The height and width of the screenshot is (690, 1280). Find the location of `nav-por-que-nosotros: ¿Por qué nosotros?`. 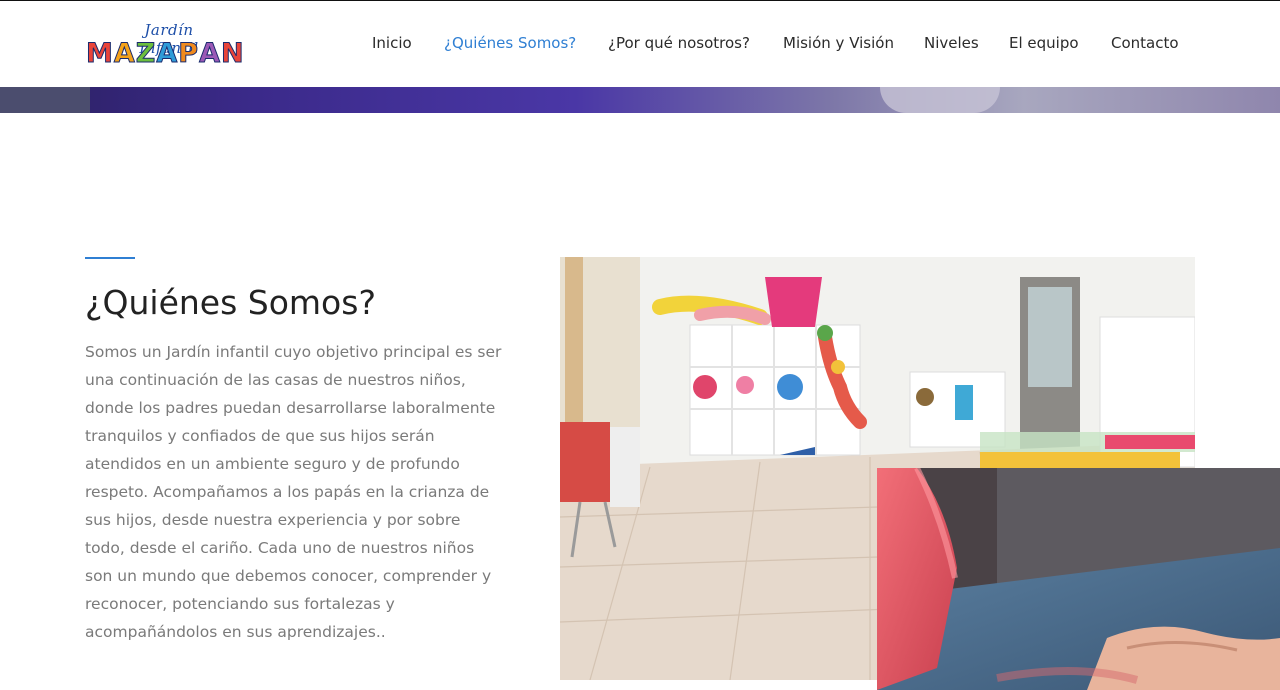

nav-por-que-nosotros: ¿Por qué nosotros? is located at coordinates (679, 43).